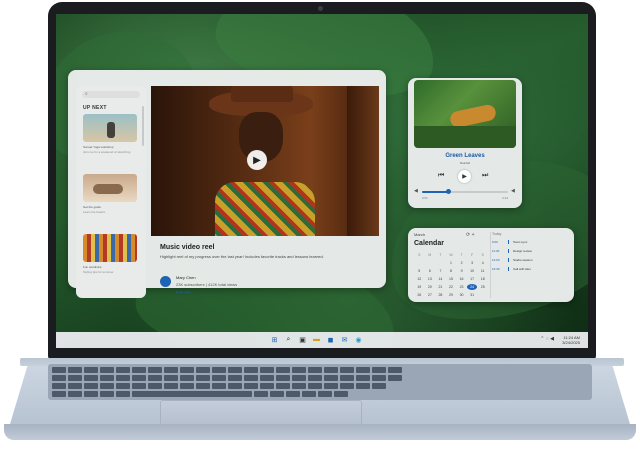 This screenshot has height=458, width=640. What do you see at coordinates (571, 340) in the screenshot?
I see `clock: 11:24 AM 3/24/2025` at bounding box center [571, 340].